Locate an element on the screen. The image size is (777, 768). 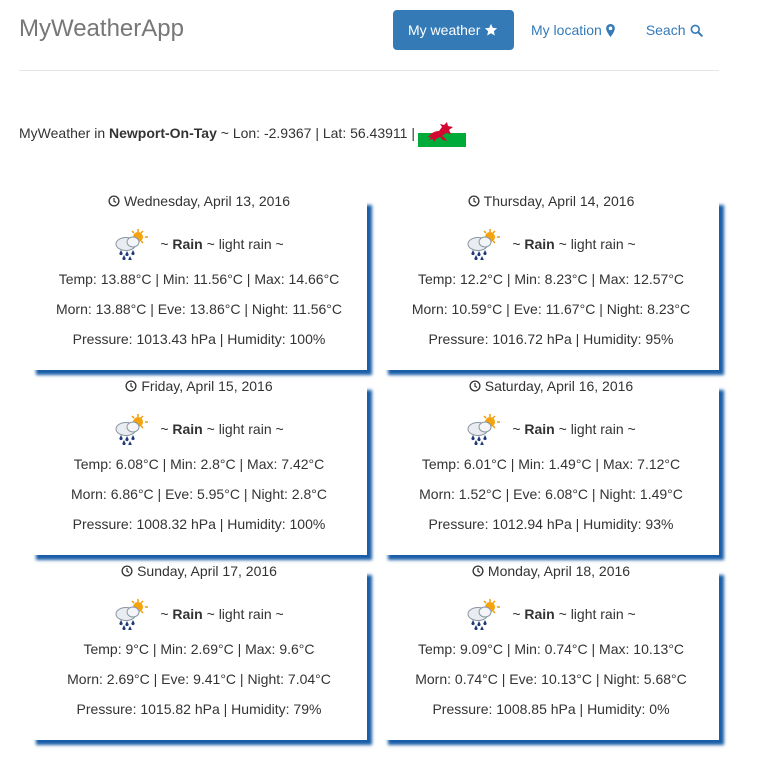
nav-my-location: My location is located at coordinates (573, 30).